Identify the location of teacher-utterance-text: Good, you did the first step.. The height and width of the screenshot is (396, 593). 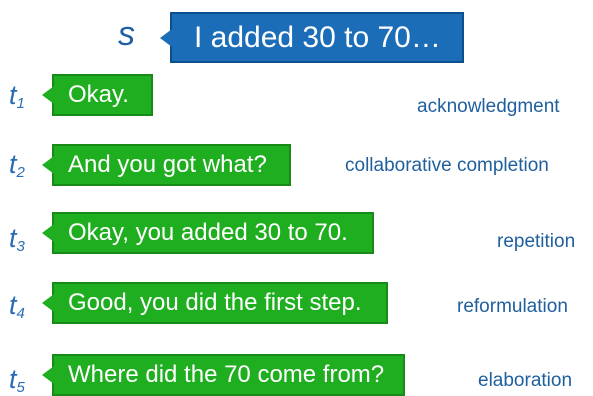
(215, 302).